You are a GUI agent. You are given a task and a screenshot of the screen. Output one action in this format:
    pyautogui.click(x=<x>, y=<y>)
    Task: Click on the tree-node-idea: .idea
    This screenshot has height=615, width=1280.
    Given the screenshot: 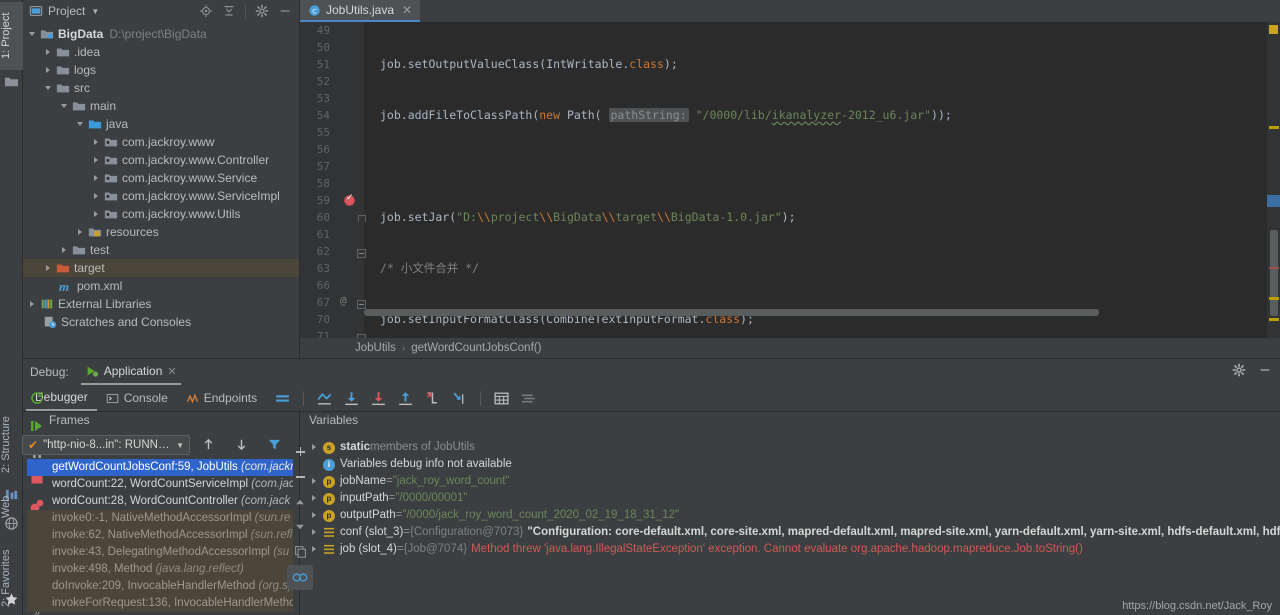 What is the action you would take?
    pyautogui.click(x=161, y=52)
    